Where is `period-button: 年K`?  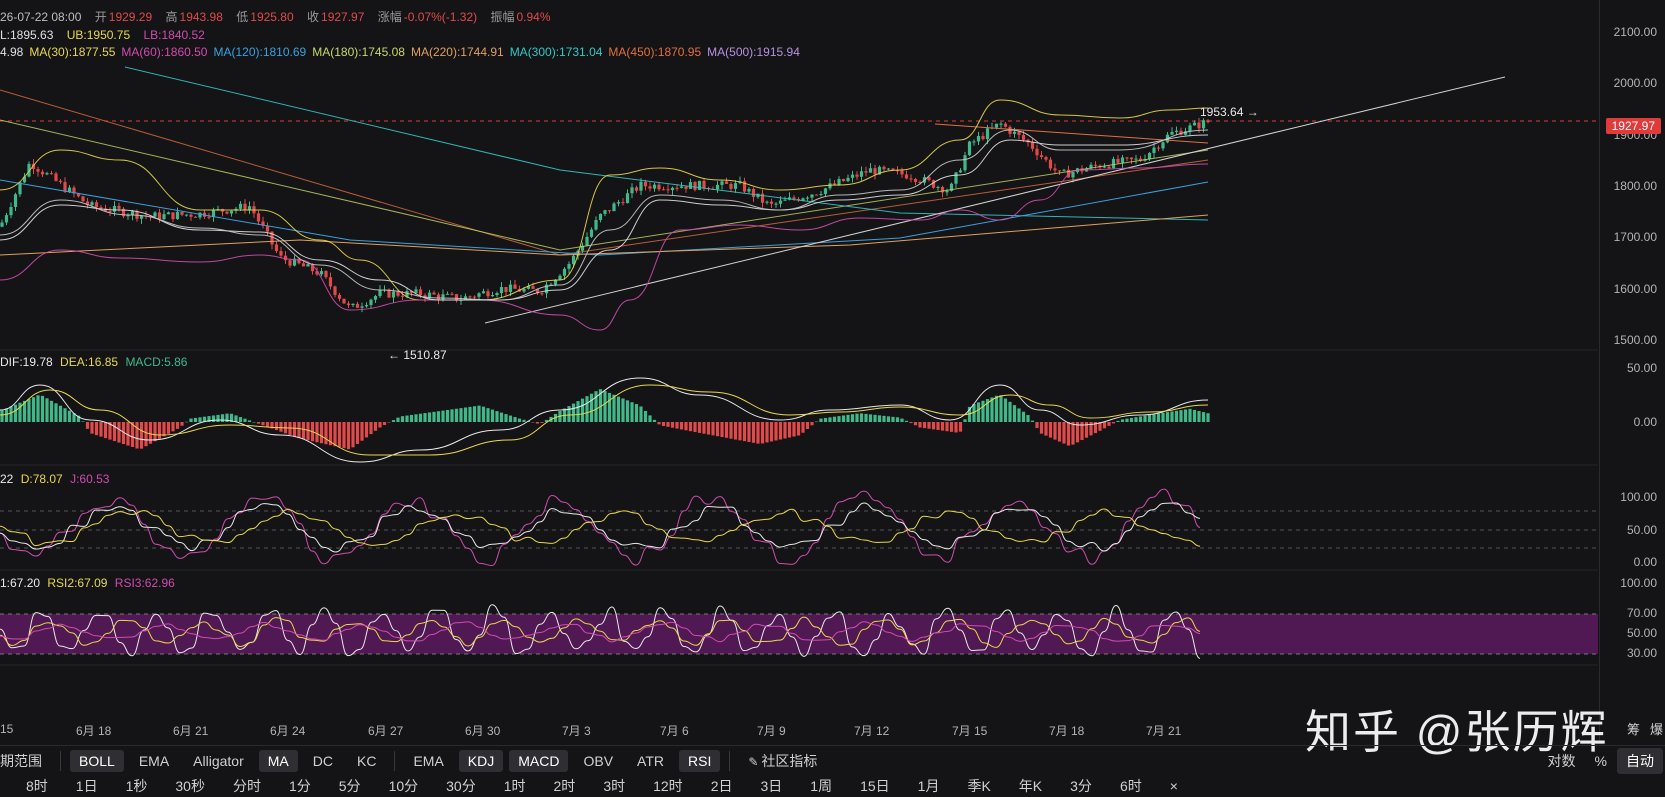 period-button: 年K is located at coordinates (1030, 786).